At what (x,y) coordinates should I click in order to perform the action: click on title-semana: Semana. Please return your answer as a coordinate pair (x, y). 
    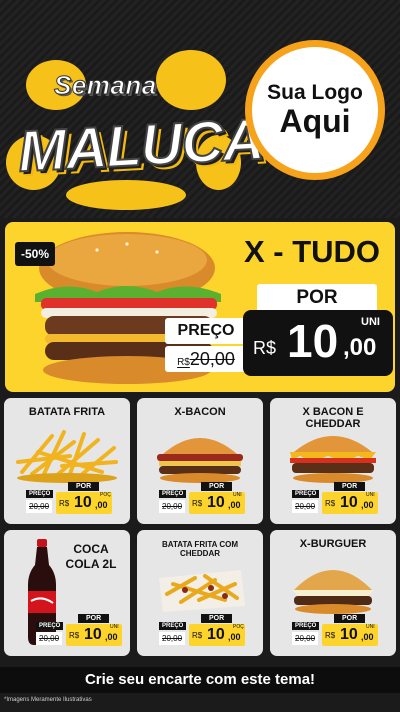
    Looking at the image, I should click on (105, 85).